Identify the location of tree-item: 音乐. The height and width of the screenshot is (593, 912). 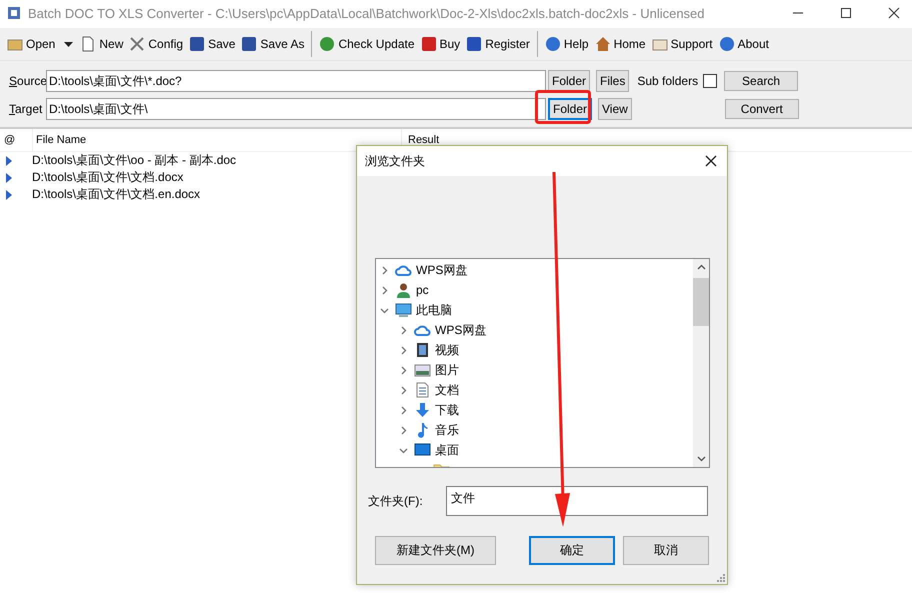
(447, 430).